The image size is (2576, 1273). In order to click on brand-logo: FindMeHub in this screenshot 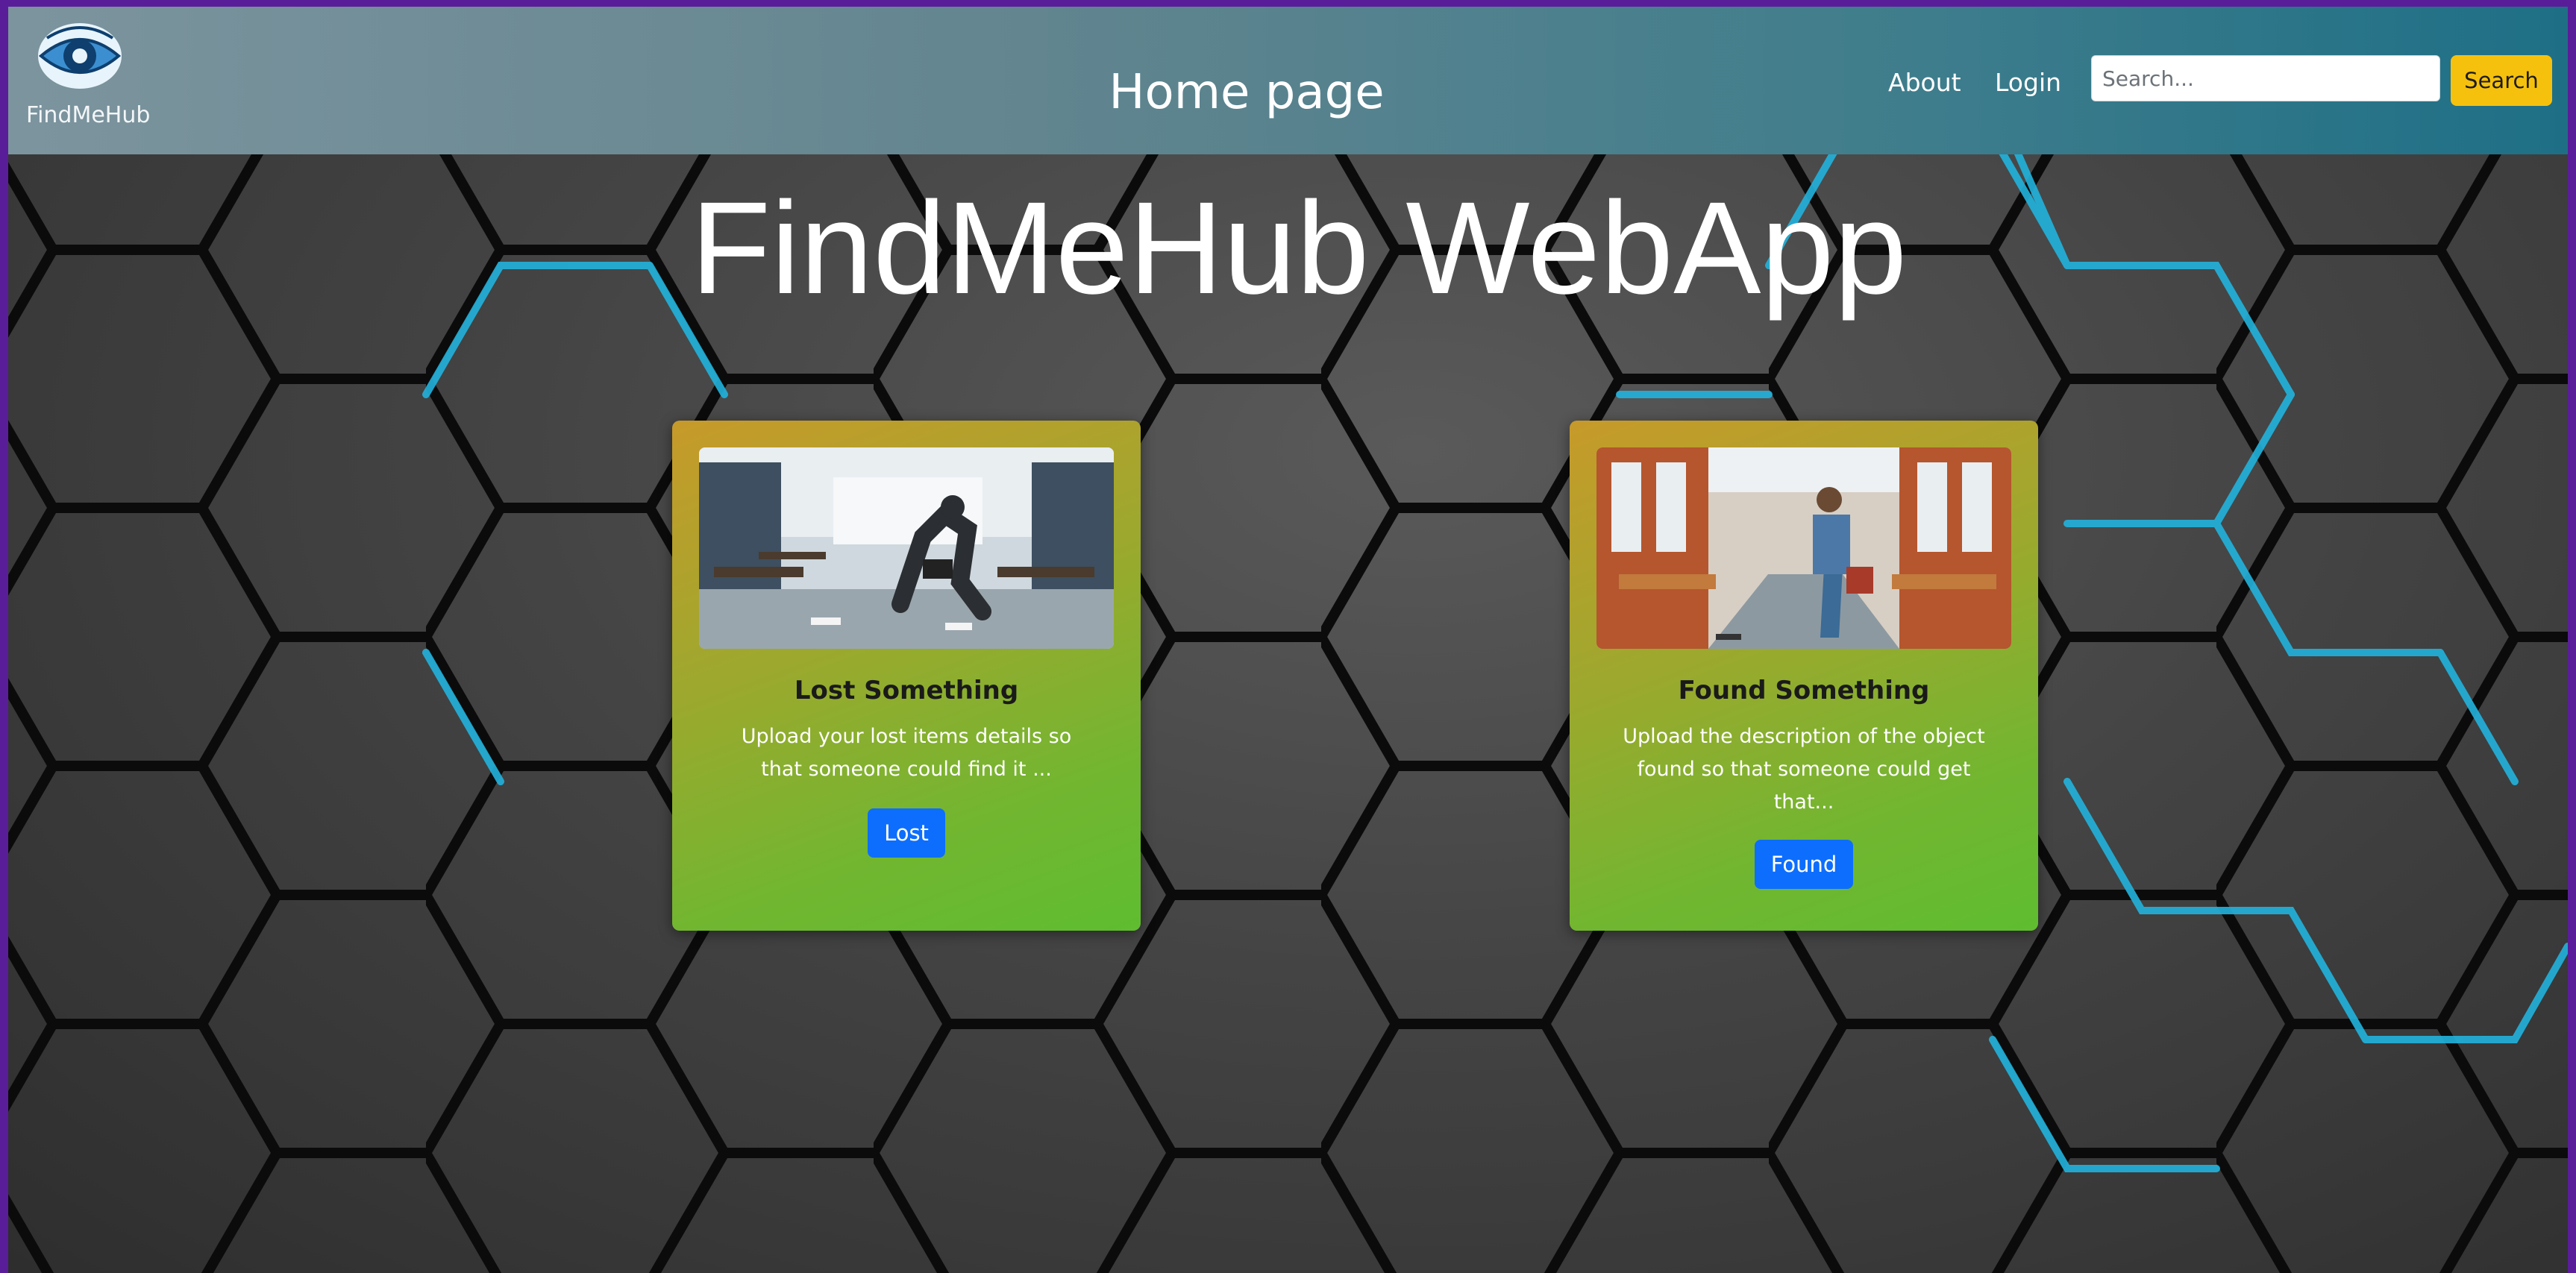, I will do `click(89, 77)`.